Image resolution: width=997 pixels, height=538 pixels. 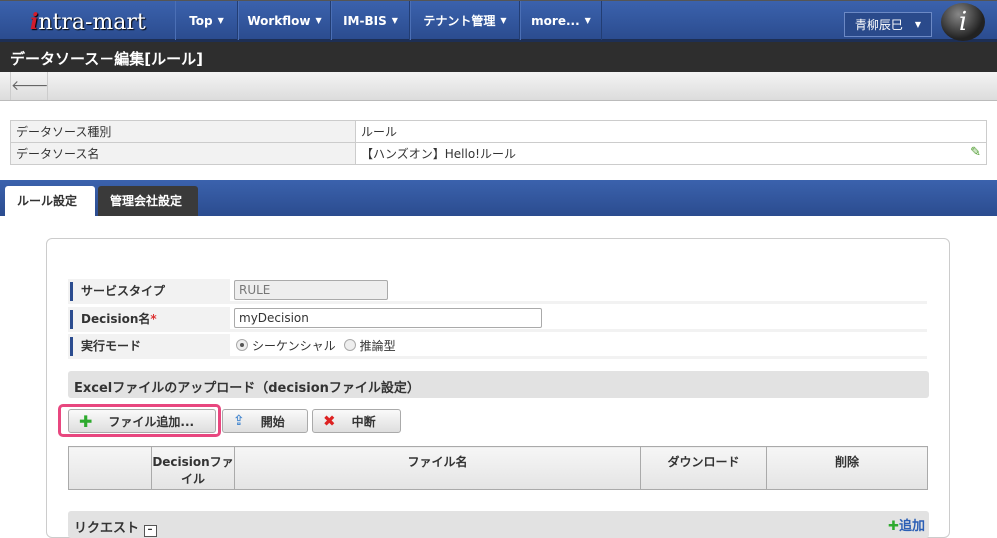 I want to click on stop-button: ✖ 中断, so click(x=356, y=421).